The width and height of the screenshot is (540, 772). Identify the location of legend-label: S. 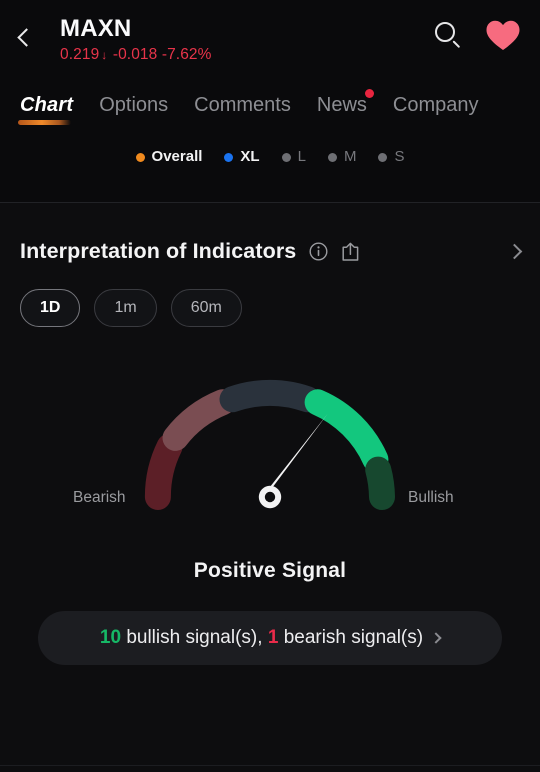
(399, 156).